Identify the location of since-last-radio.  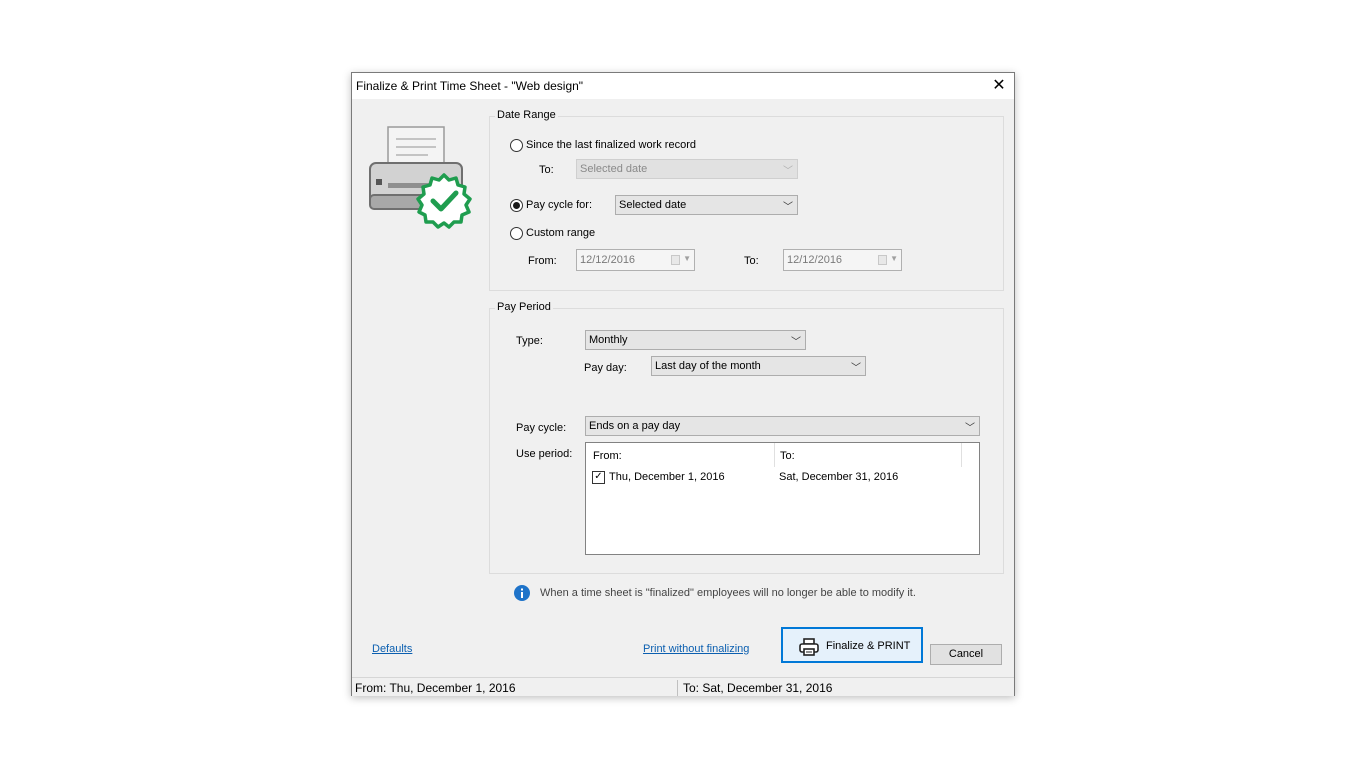
(516, 145).